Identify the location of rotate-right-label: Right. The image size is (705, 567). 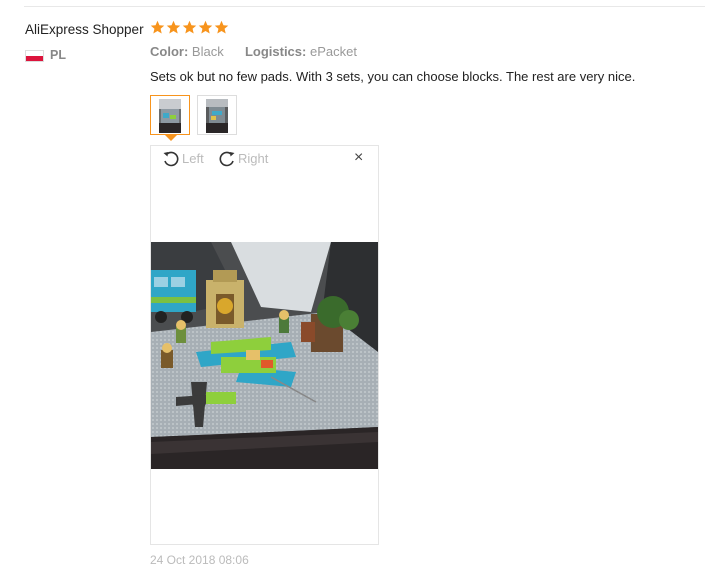
(253, 158).